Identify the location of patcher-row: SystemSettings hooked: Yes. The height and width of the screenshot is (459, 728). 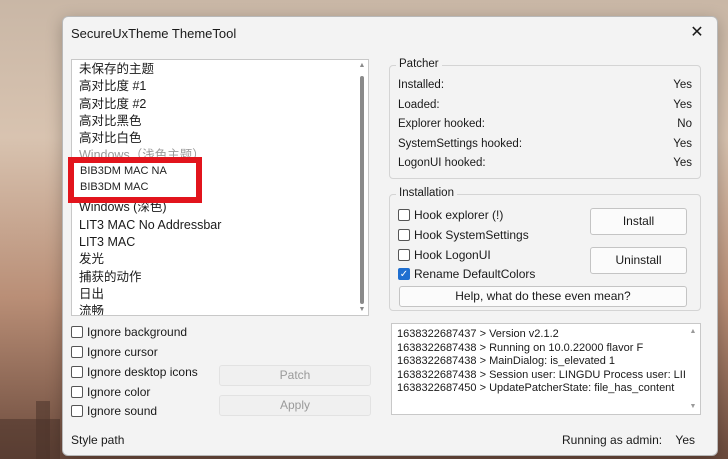
(545, 147).